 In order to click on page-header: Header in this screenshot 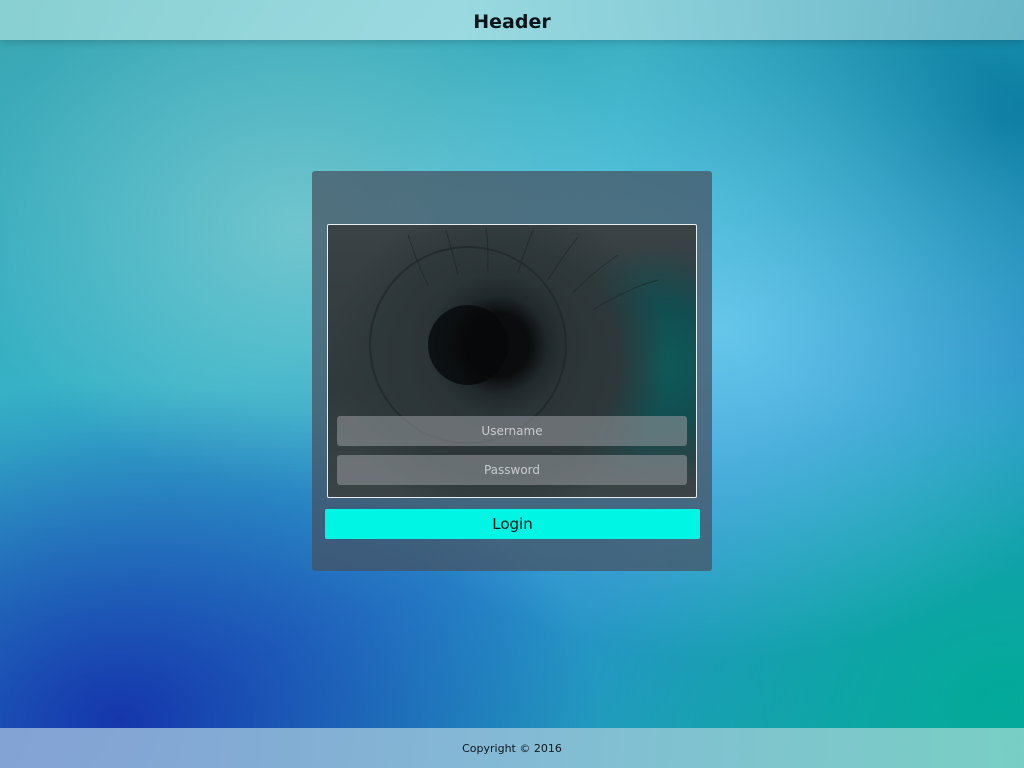, I will do `click(512, 20)`.